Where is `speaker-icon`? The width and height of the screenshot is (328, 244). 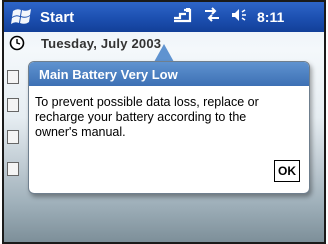
speaker-icon is located at coordinates (239, 17).